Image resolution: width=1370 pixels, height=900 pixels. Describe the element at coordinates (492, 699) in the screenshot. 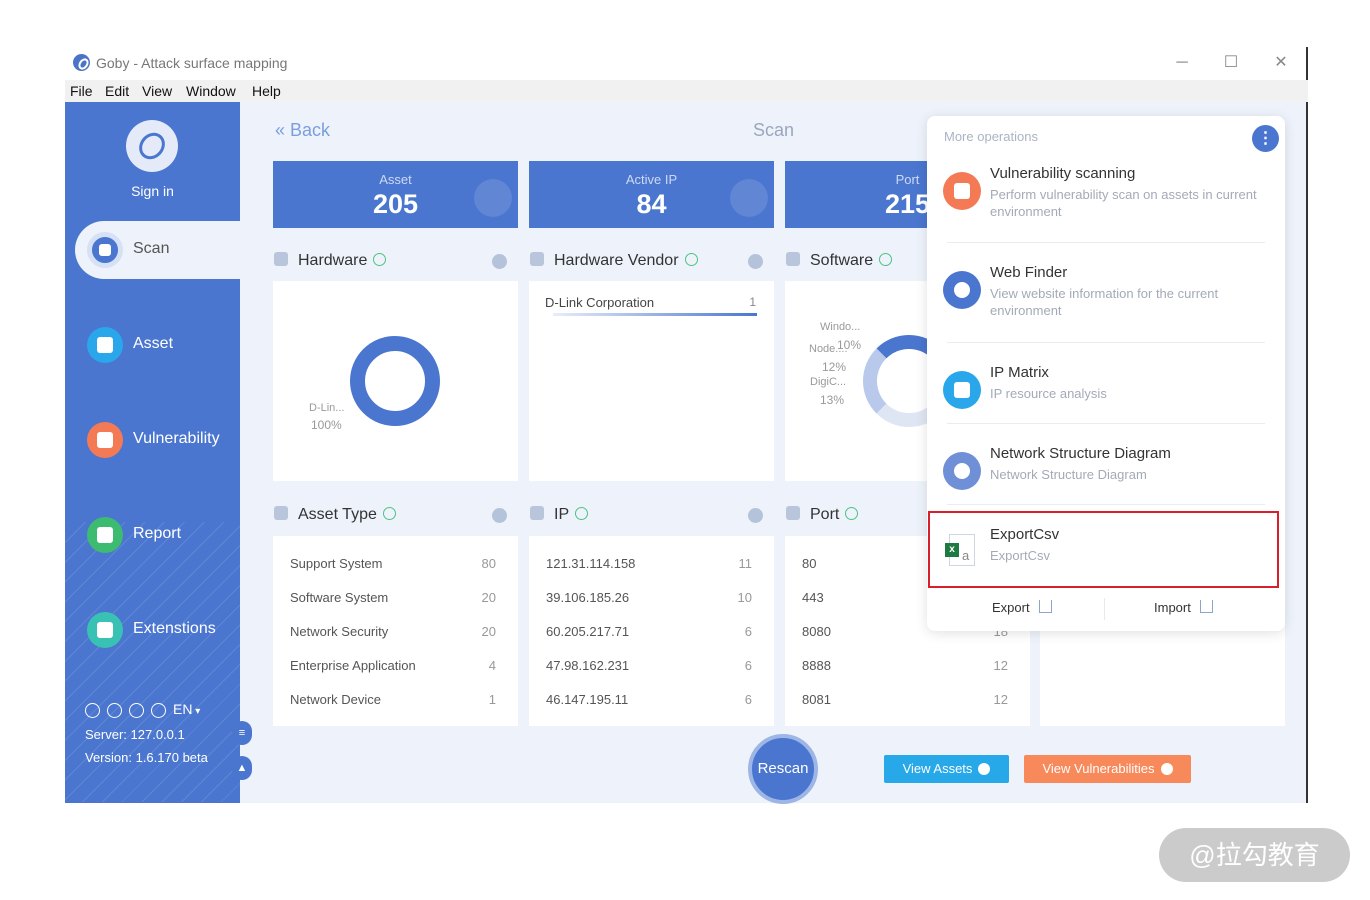

I see `list-item-count: 1` at that location.